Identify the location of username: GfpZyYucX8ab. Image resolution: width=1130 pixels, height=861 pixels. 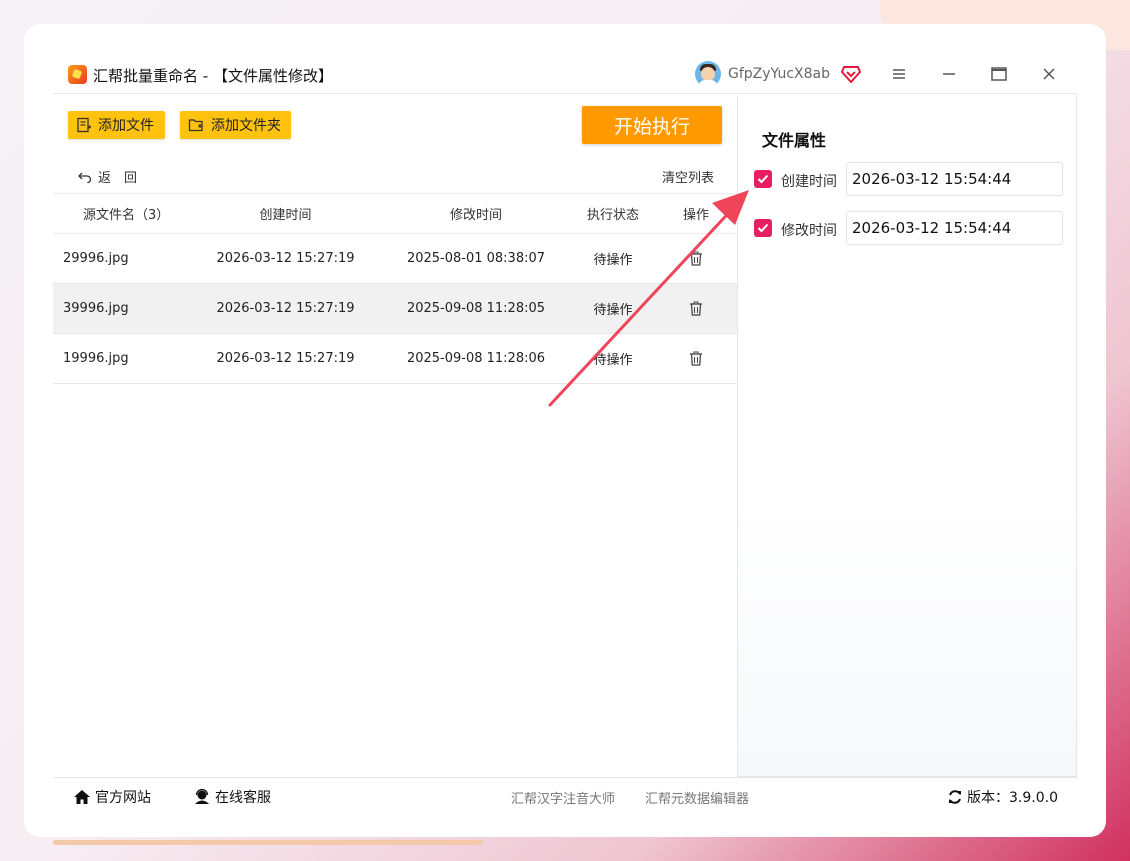
(779, 74).